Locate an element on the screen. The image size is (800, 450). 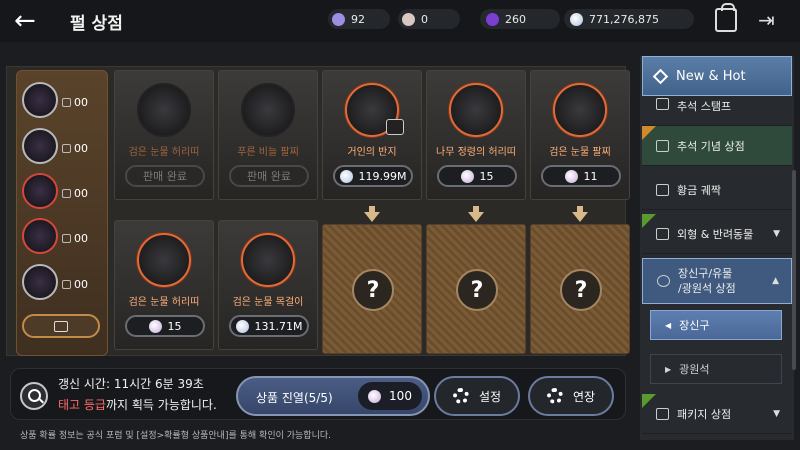
sidebar-new-hot: New & Hot is located at coordinates (717, 76).